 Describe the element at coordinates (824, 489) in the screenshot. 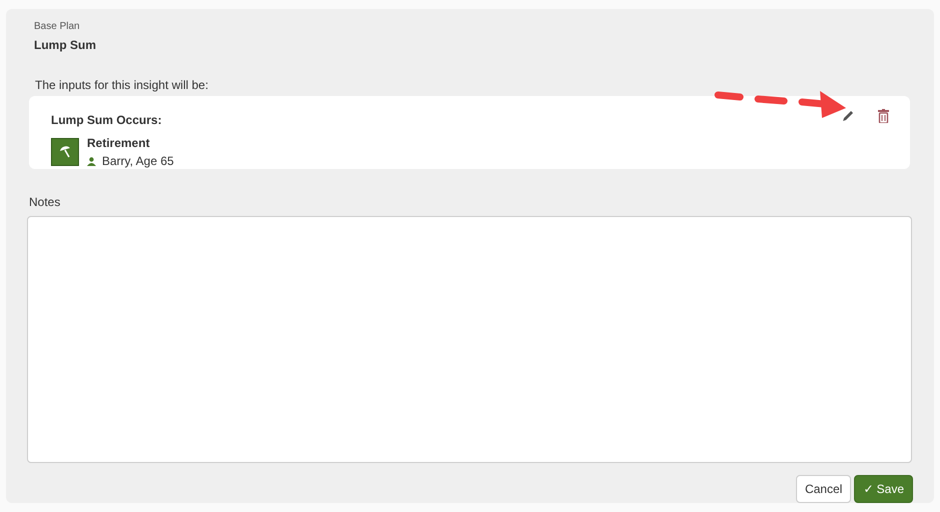

I see `cancel-button: Cancel` at that location.